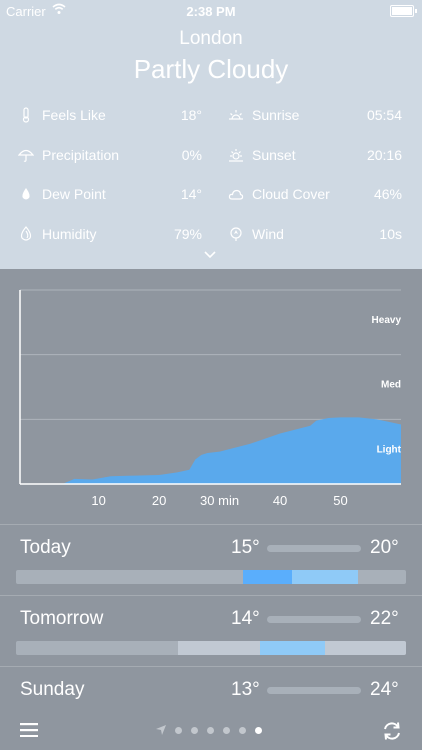  What do you see at coordinates (258, 730) in the screenshot?
I see `page-dot-active` at bounding box center [258, 730].